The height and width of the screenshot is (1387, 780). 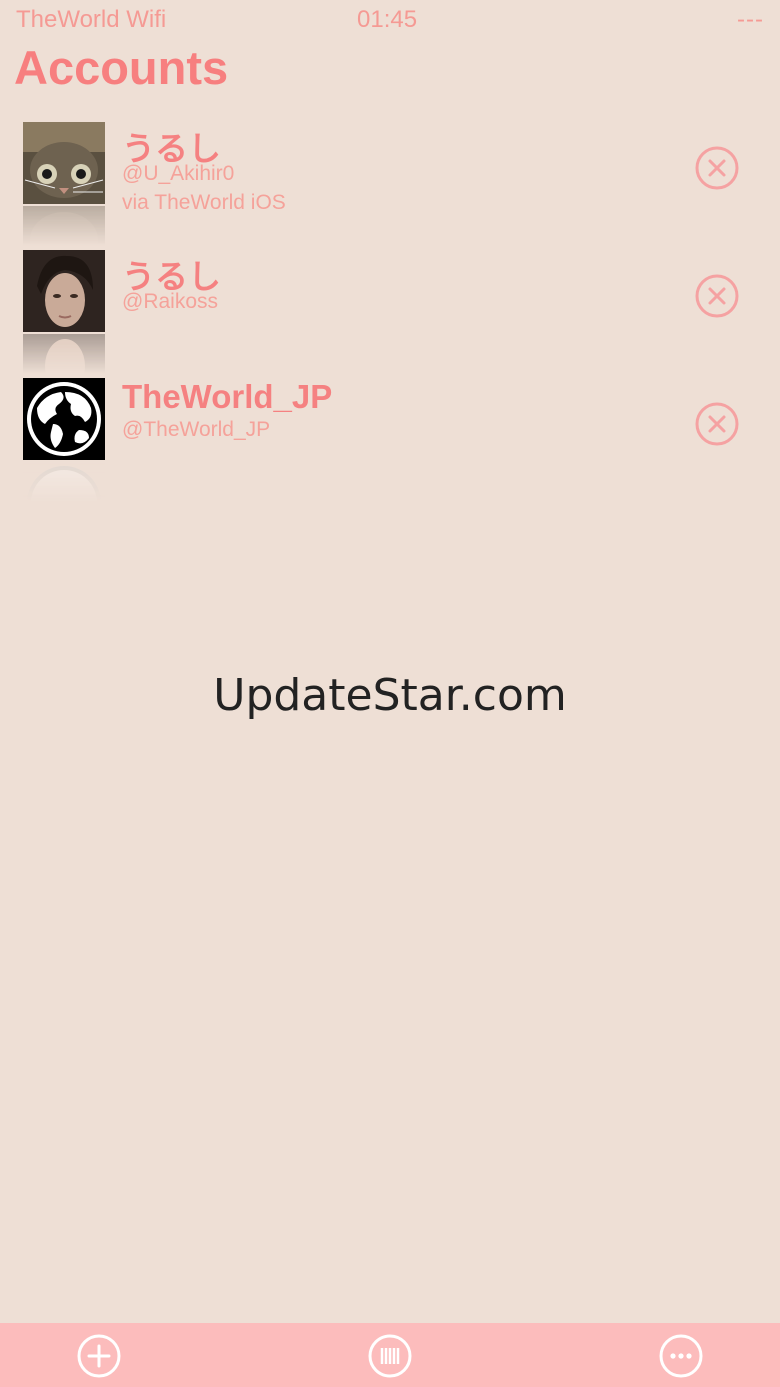 I want to click on account-handle: @Raikoss, so click(x=170, y=301).